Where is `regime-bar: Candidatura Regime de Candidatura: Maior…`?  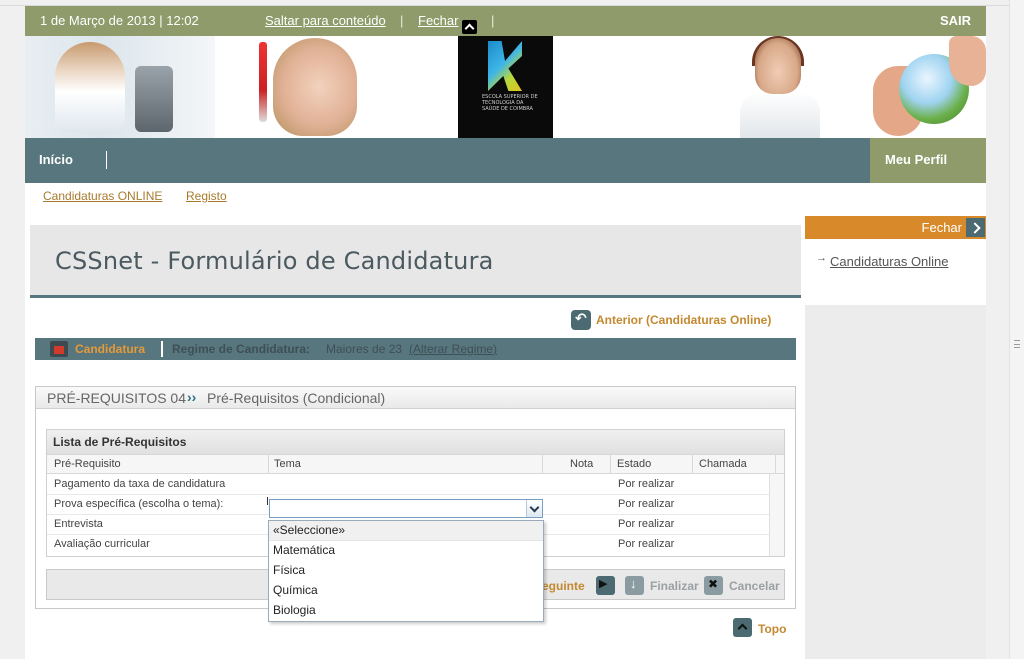
regime-bar: Candidatura Regime de Candidatura: Maior… is located at coordinates (415, 349).